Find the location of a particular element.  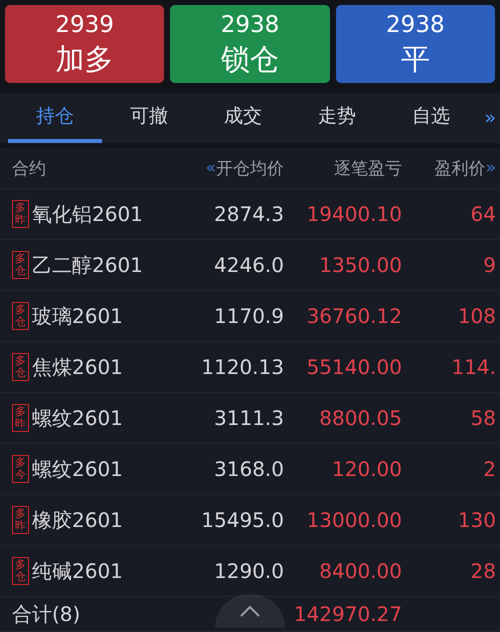

table-cell-text: 1120.13 is located at coordinates (242, 367).